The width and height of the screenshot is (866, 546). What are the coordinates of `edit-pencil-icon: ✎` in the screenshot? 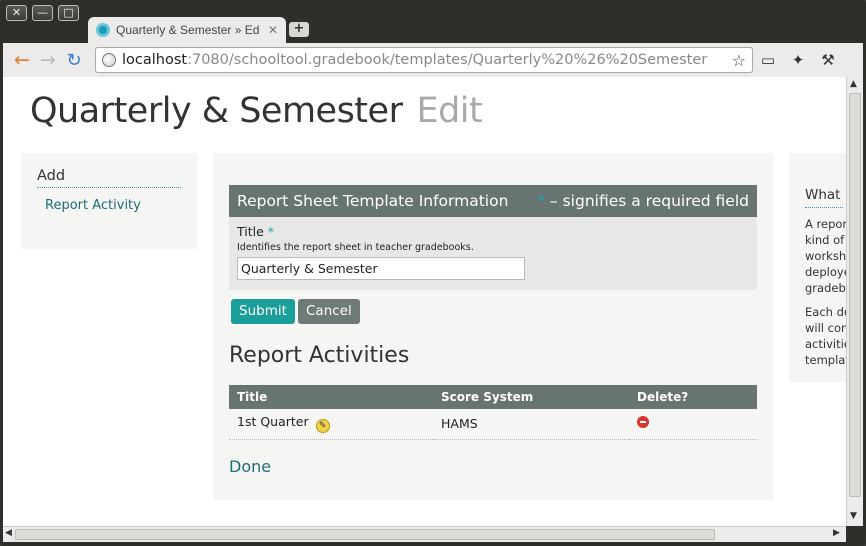 It's located at (322, 426).